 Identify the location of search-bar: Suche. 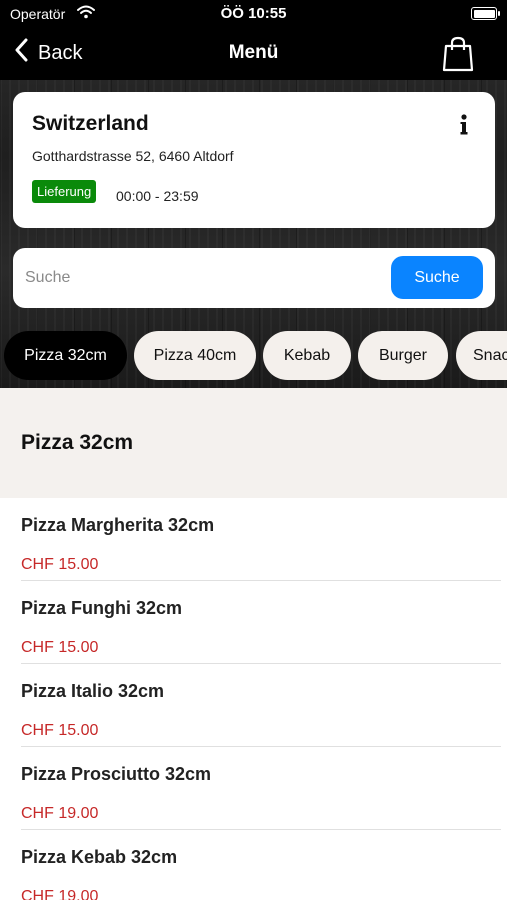
(254, 278).